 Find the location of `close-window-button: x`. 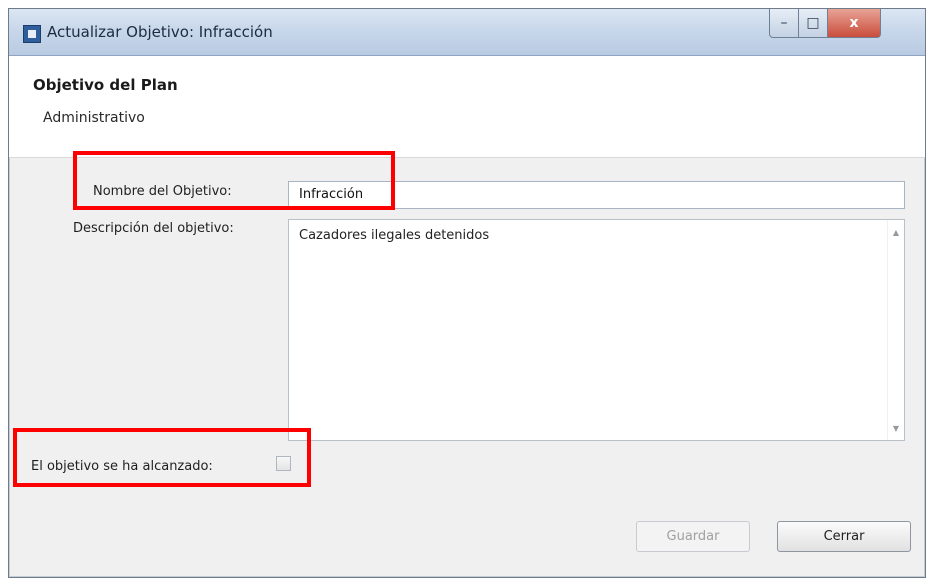

close-window-button: x is located at coordinates (854, 23).